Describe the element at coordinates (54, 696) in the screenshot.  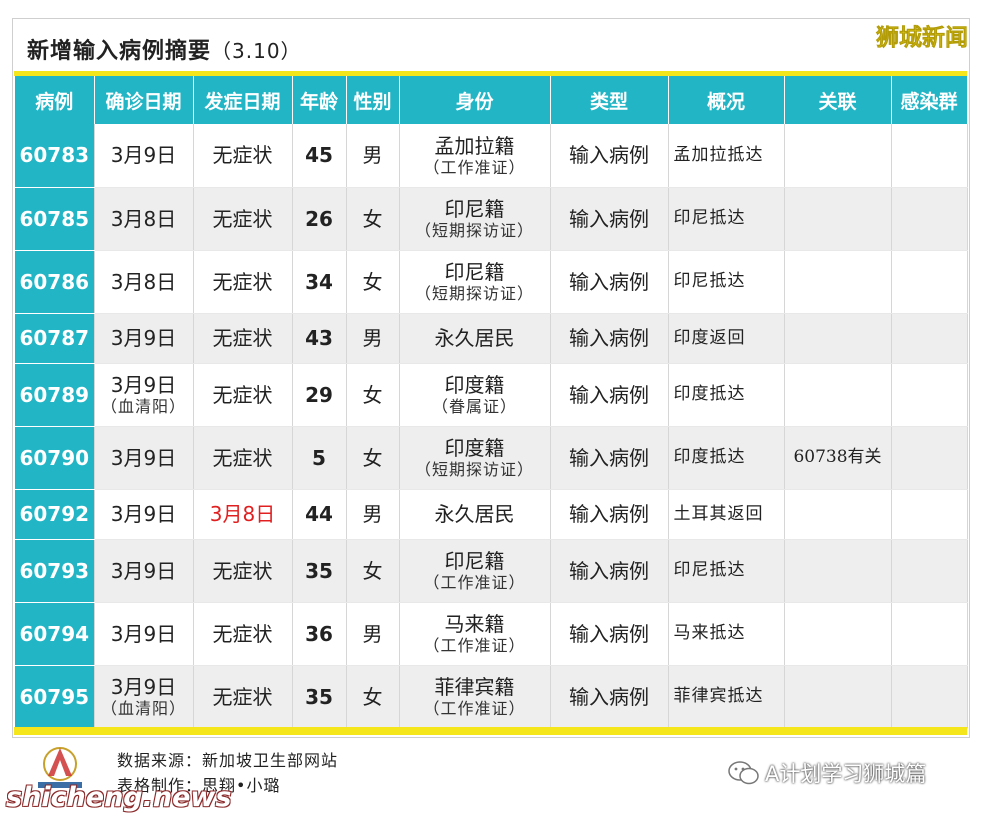
I see `case-id: 60795` at that location.